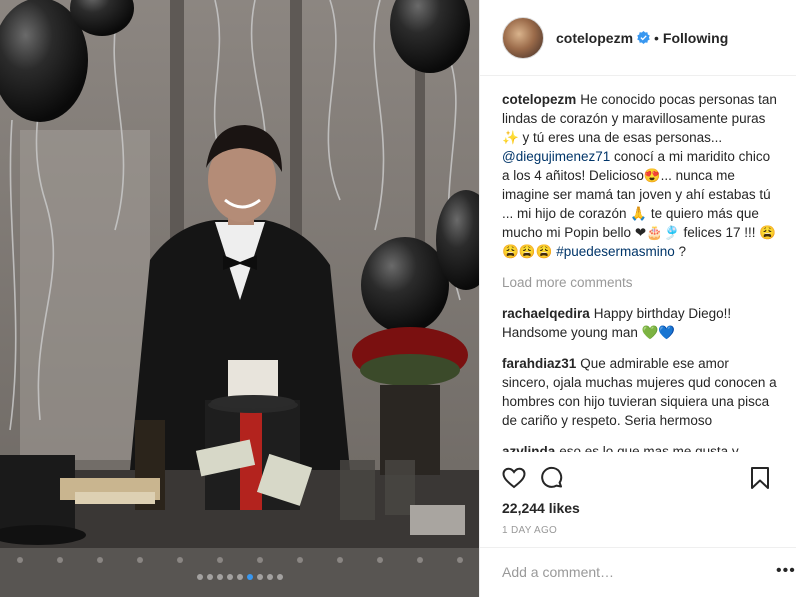  Describe the element at coordinates (556, 156) in the screenshot. I see `caption-mention-link: @diegujimenez71` at that location.